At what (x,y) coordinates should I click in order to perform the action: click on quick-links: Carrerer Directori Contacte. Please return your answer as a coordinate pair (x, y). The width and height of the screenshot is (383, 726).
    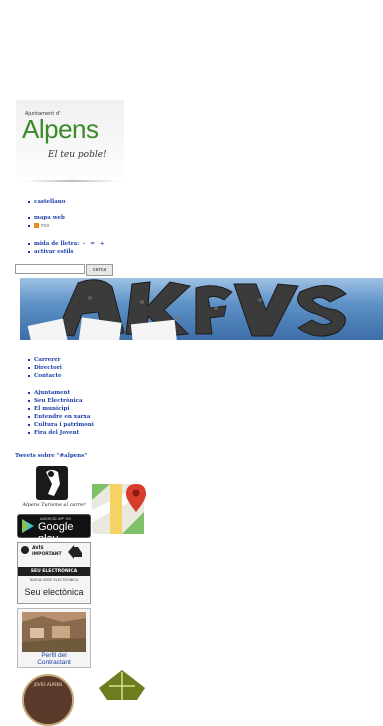
    Looking at the image, I should click on (45, 368).